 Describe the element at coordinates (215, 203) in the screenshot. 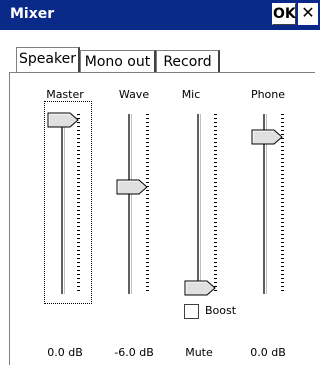

I see `mic-slider-ticks` at that location.